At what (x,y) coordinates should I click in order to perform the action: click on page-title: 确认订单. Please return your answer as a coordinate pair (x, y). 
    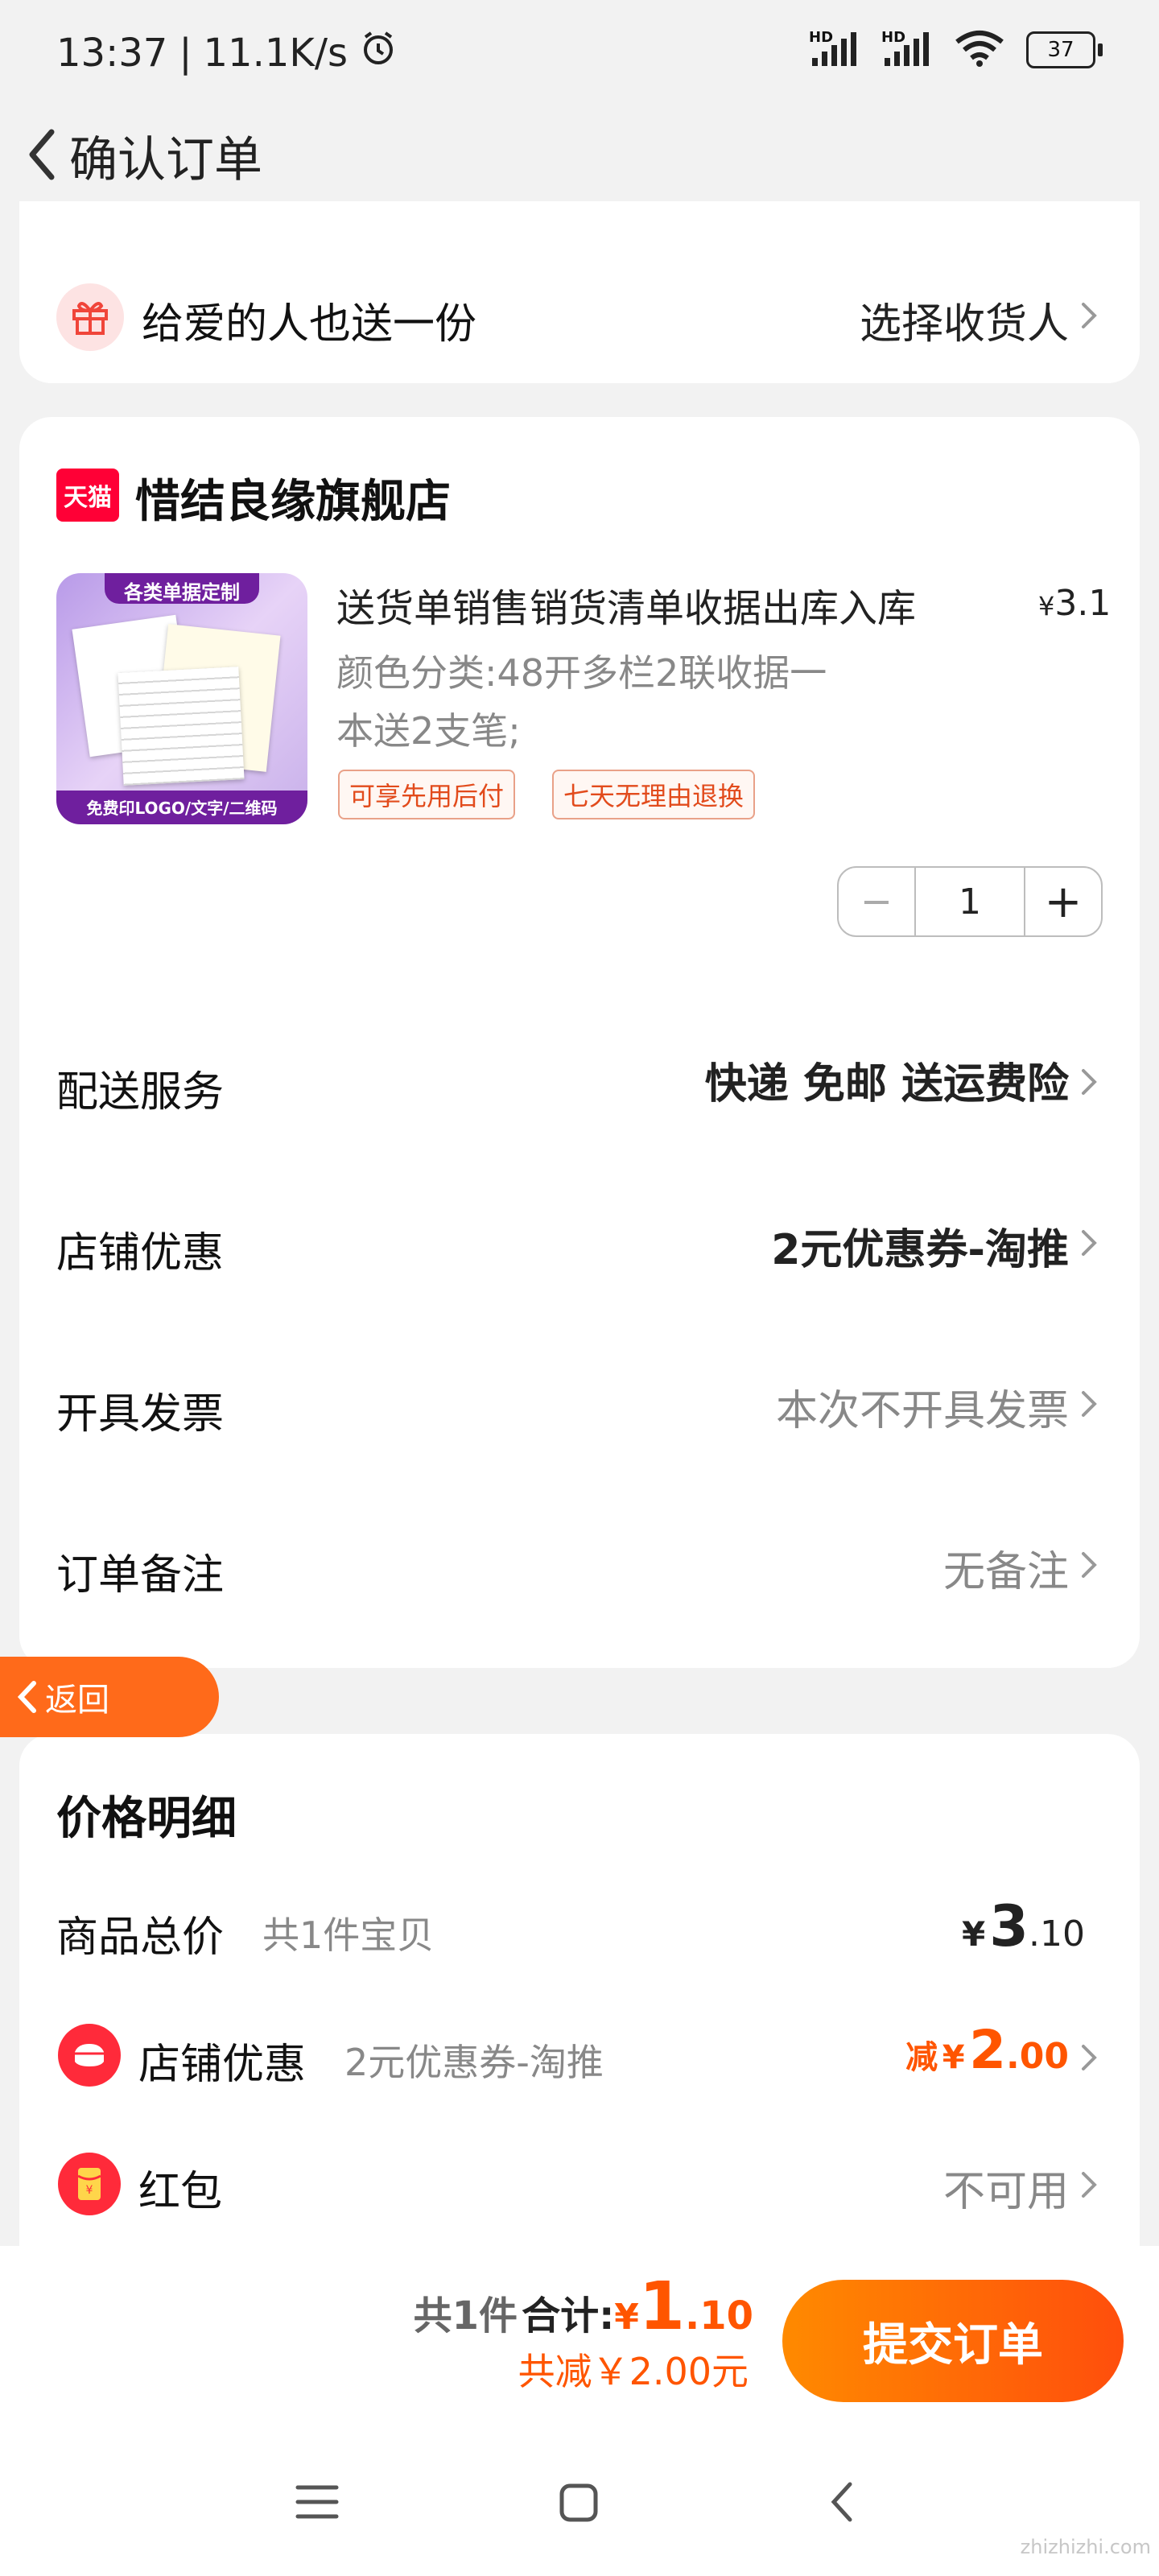
    Looking at the image, I should click on (165, 160).